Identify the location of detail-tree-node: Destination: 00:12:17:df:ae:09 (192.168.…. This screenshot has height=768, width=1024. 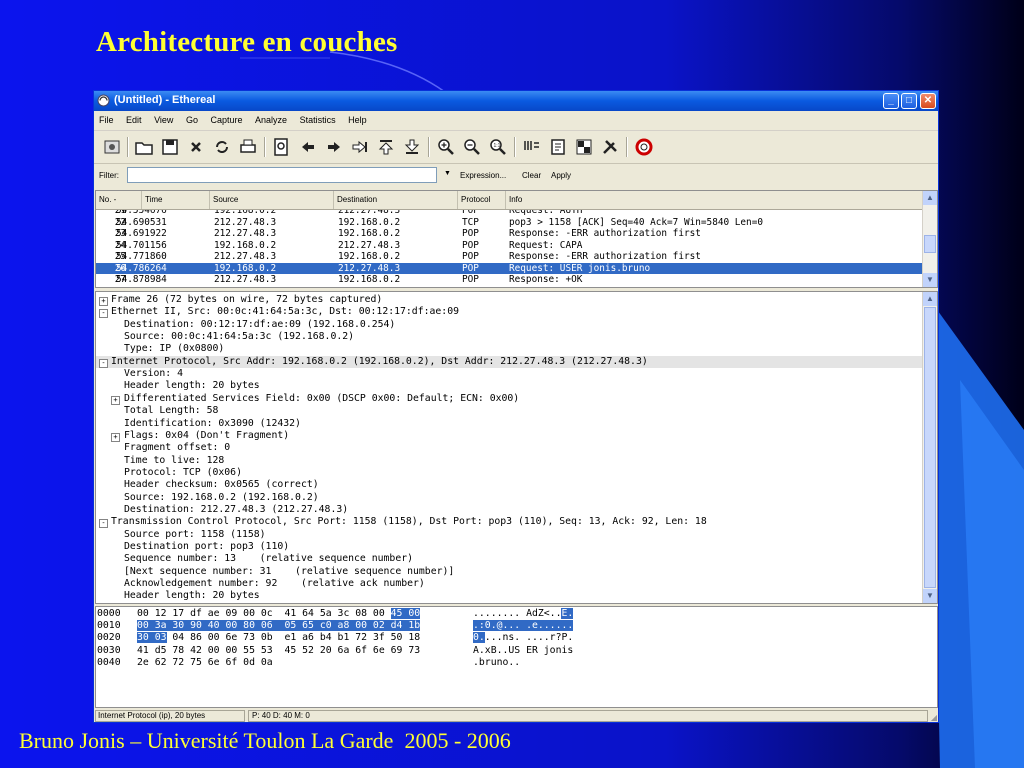
(510, 325).